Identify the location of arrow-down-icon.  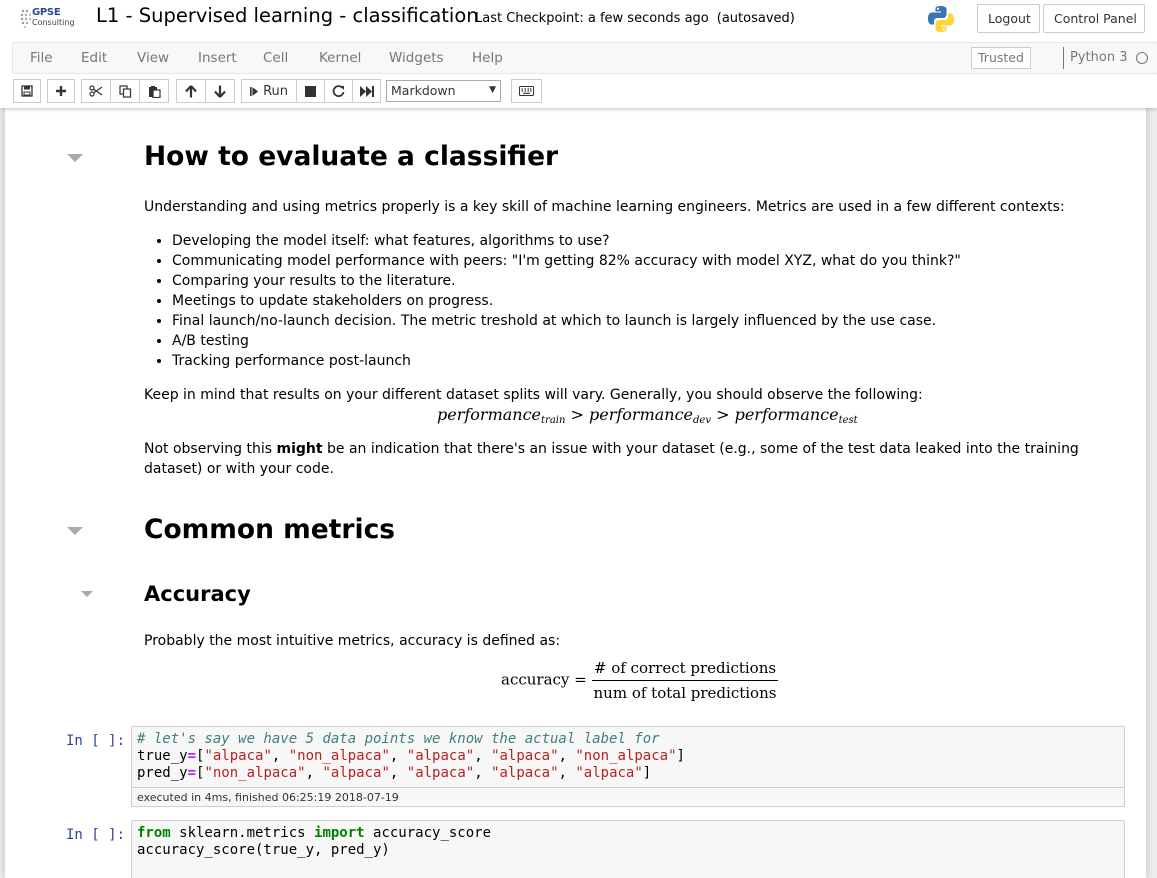
(220, 91).